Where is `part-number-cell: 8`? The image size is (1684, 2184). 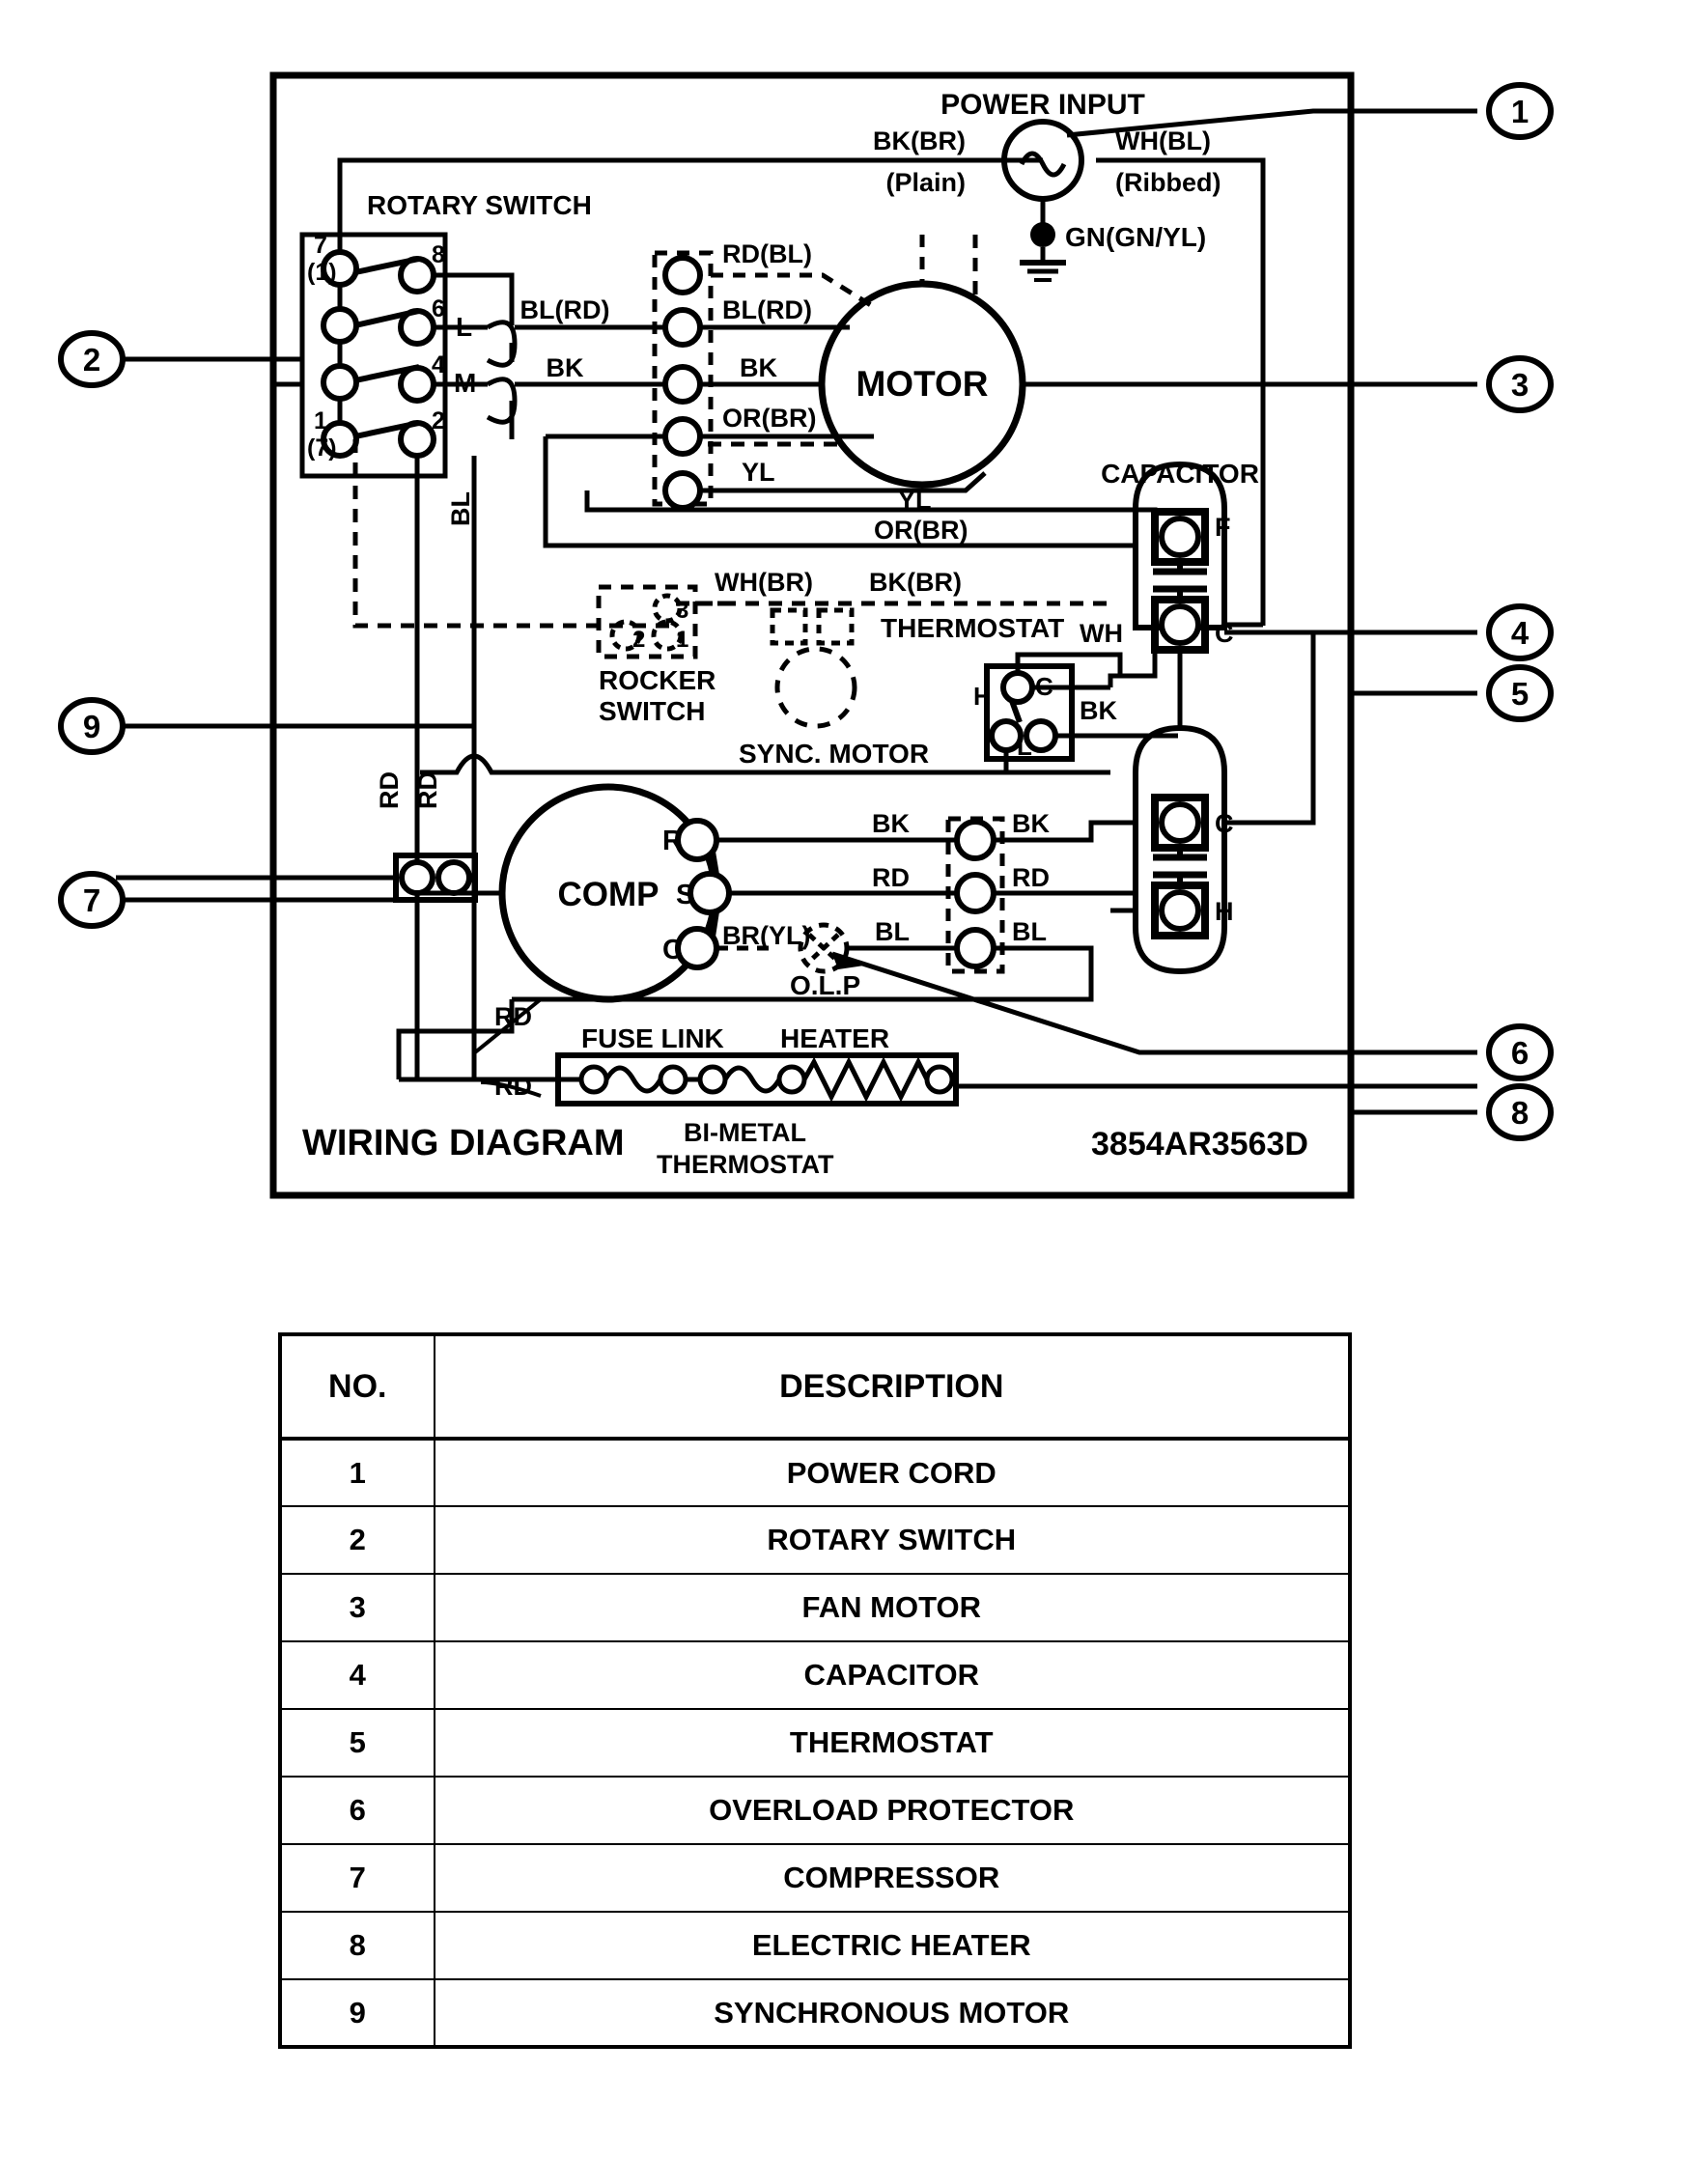 part-number-cell: 8 is located at coordinates (357, 1946).